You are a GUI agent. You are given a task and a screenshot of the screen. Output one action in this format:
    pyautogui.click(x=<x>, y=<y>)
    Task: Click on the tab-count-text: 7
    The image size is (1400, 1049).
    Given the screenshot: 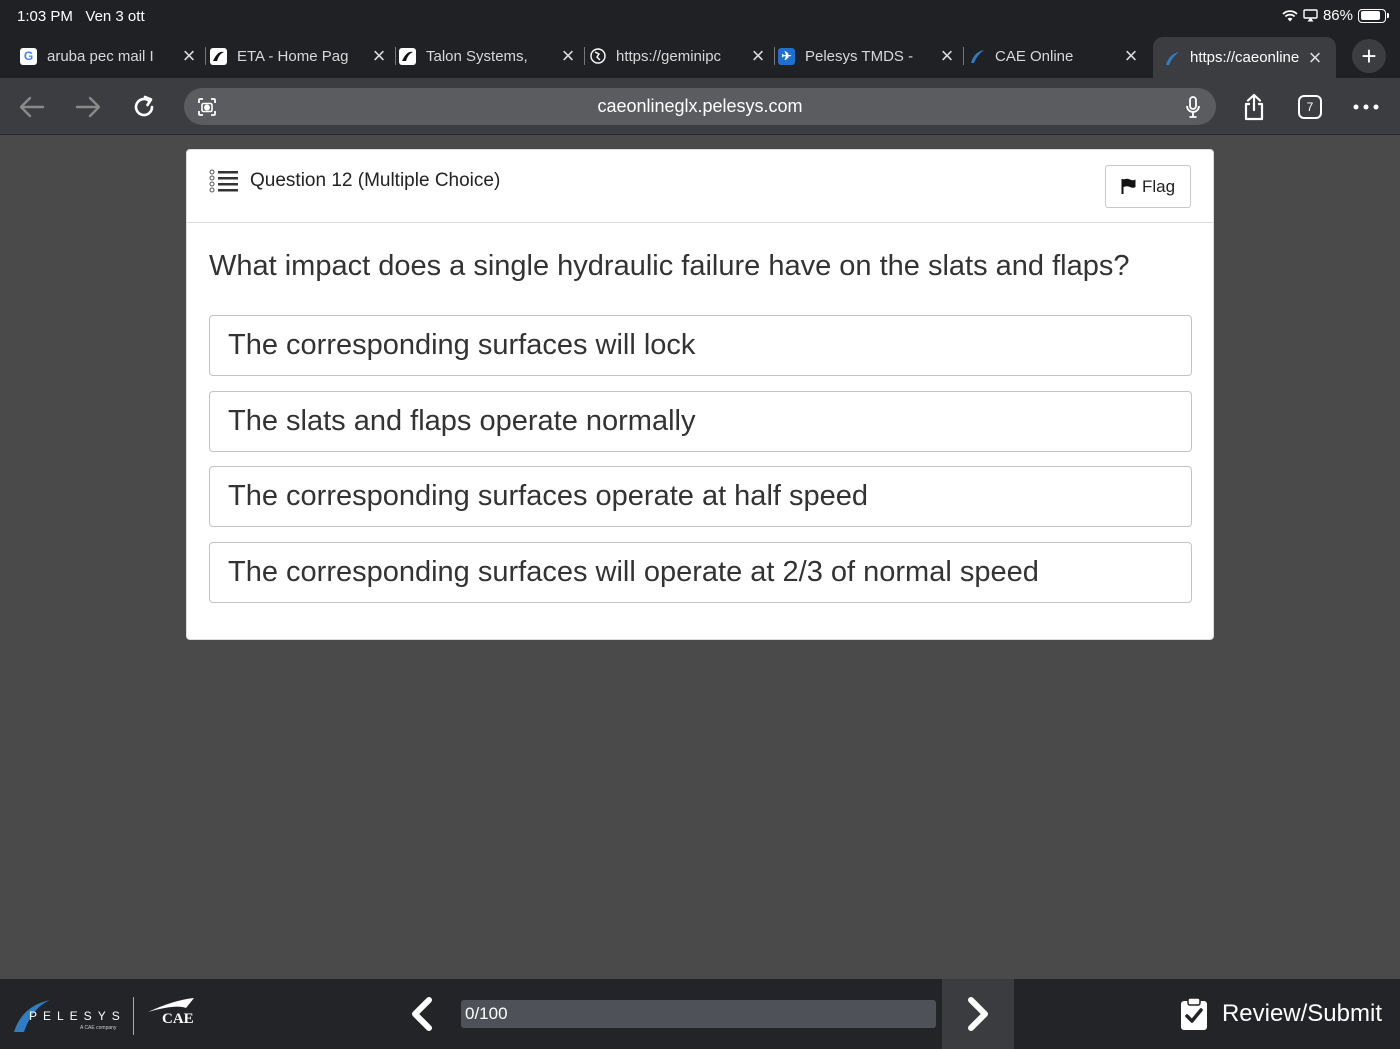 What is the action you would take?
    pyautogui.click(x=1310, y=107)
    